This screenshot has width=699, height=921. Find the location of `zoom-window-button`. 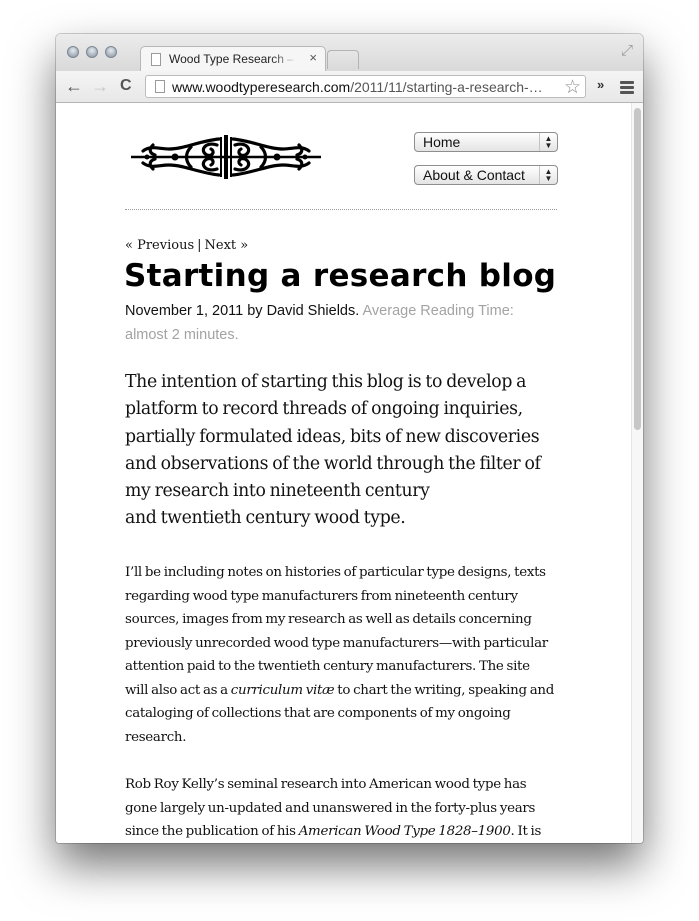

zoom-window-button is located at coordinates (111, 52).